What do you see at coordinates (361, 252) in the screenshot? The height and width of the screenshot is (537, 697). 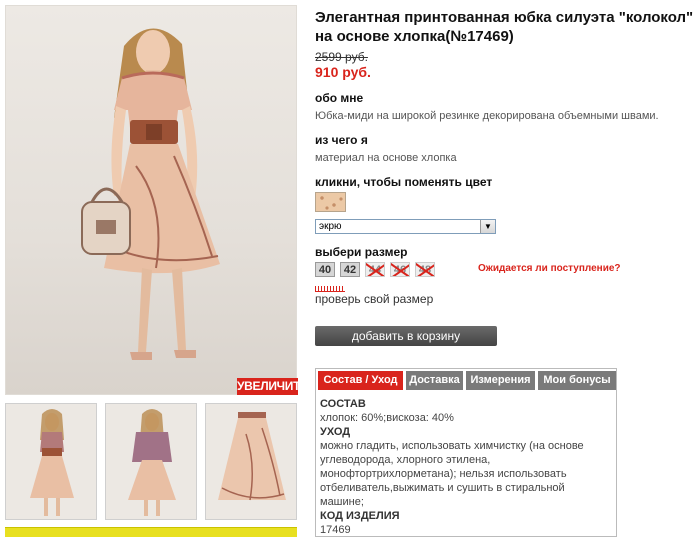 I see `size-heading: выбери размер` at bounding box center [361, 252].